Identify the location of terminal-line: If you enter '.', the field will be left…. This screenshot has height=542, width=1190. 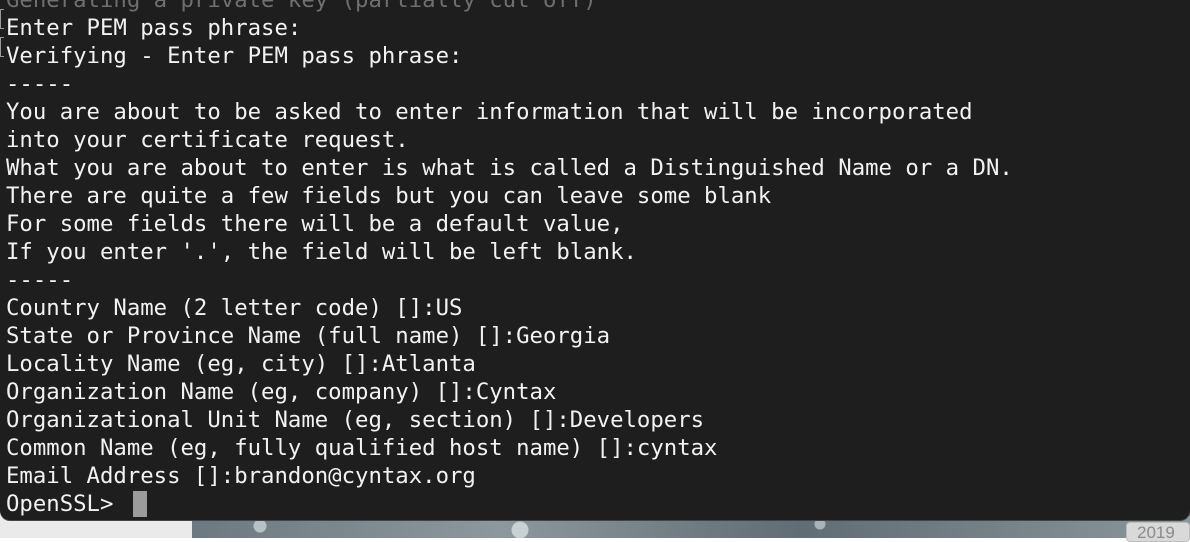
(321, 252).